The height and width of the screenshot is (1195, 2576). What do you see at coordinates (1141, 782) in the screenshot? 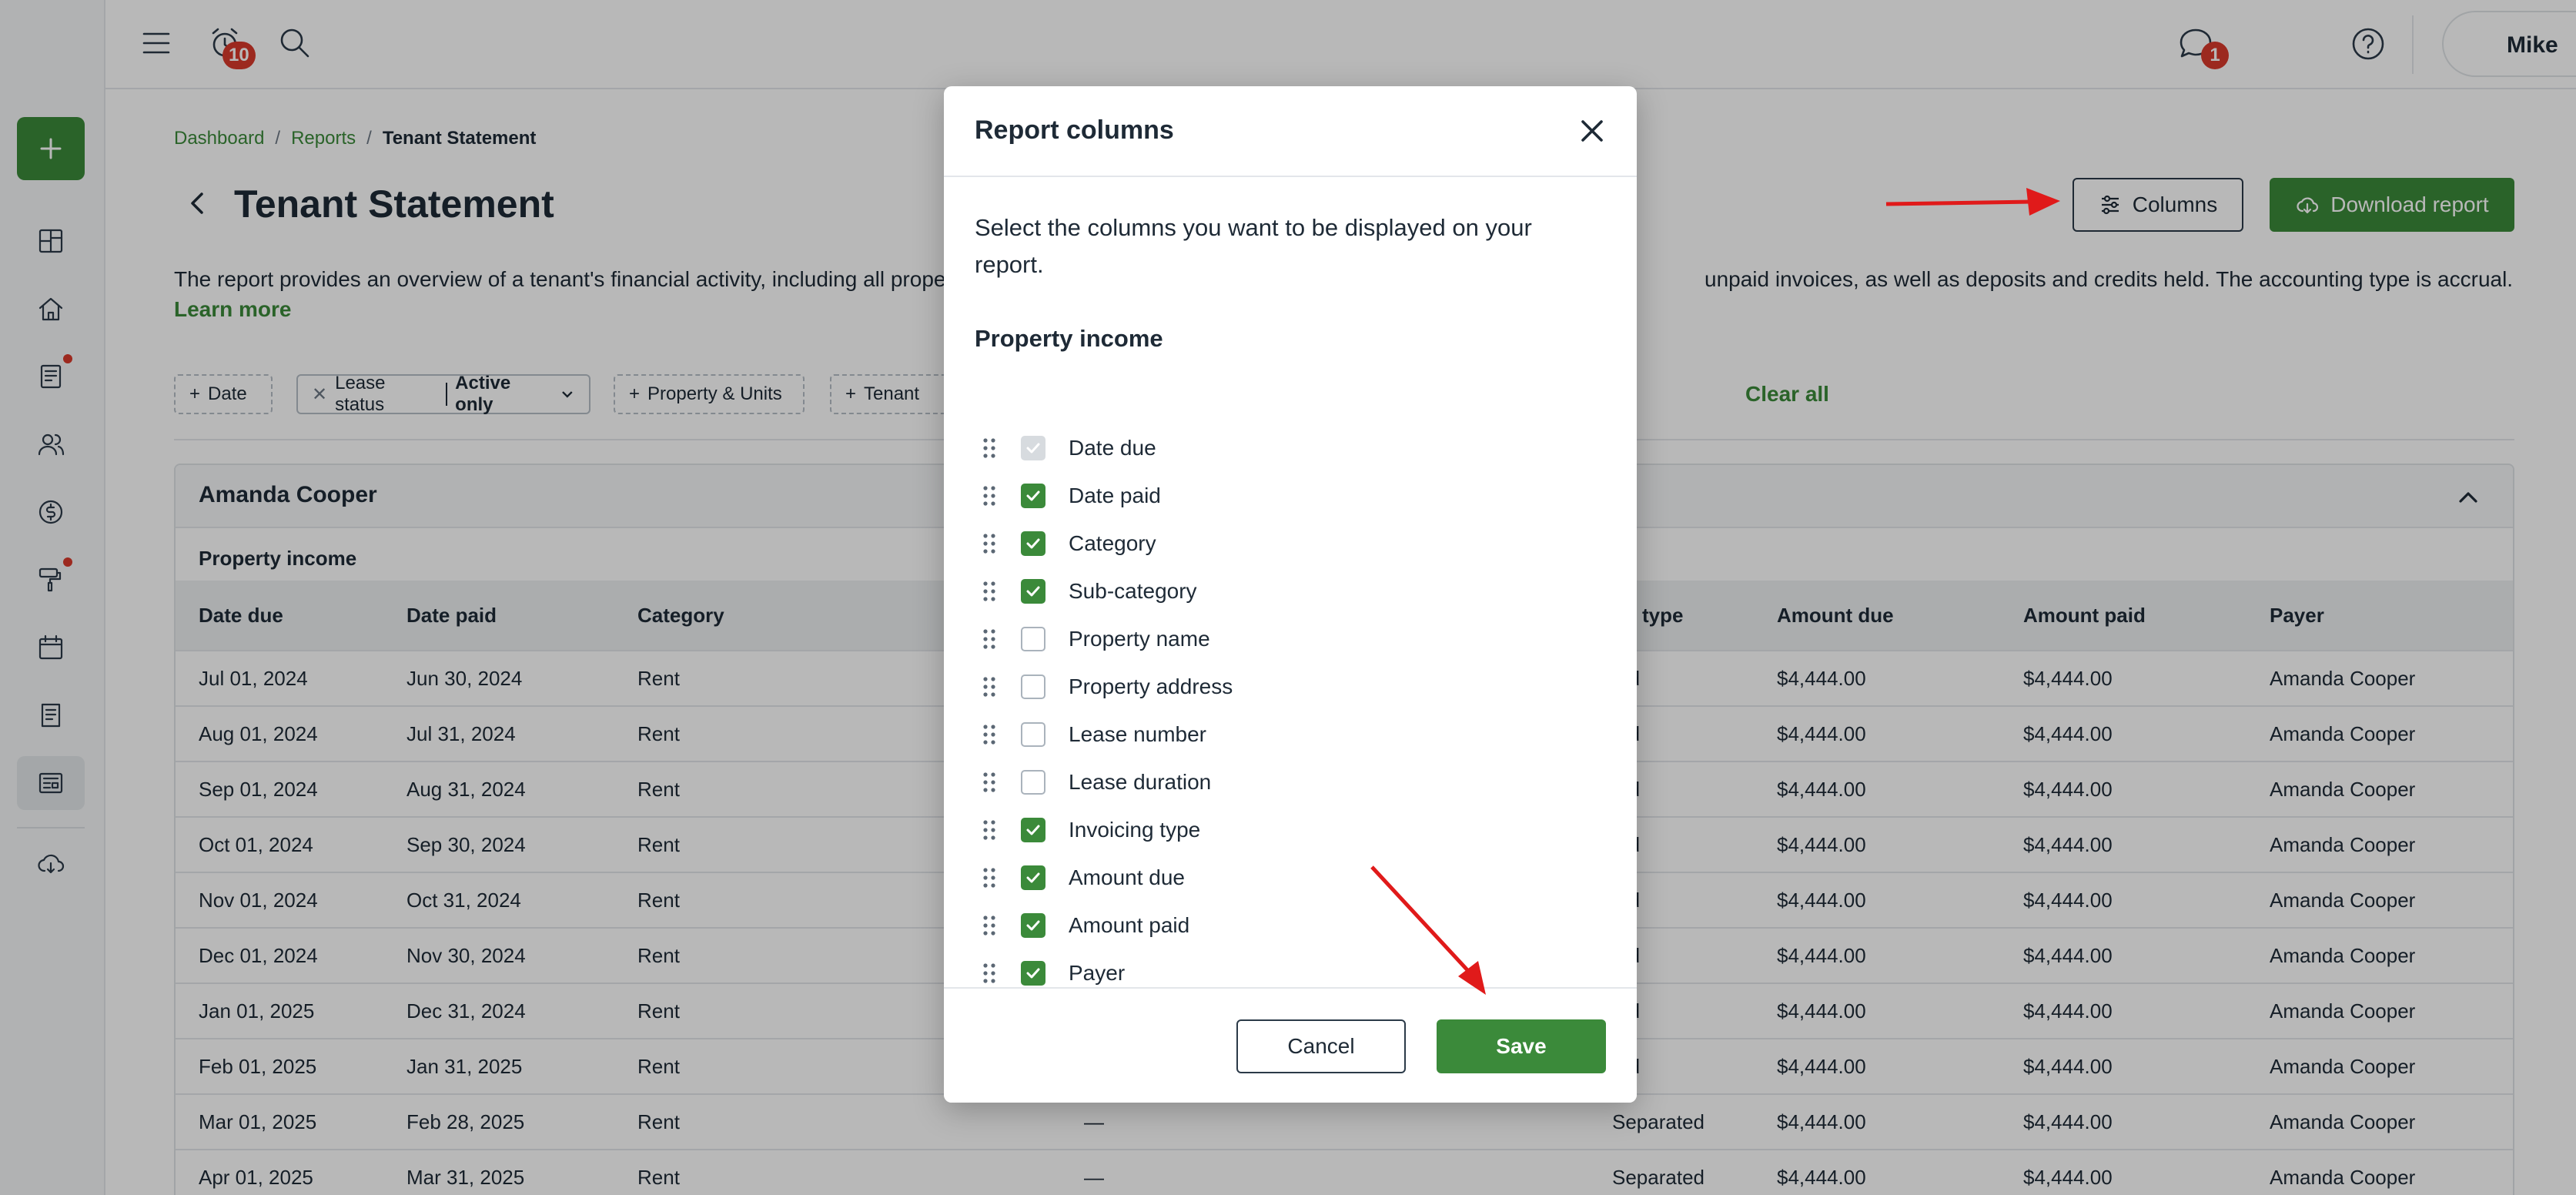
I see `column-option-label: Lease duration` at bounding box center [1141, 782].